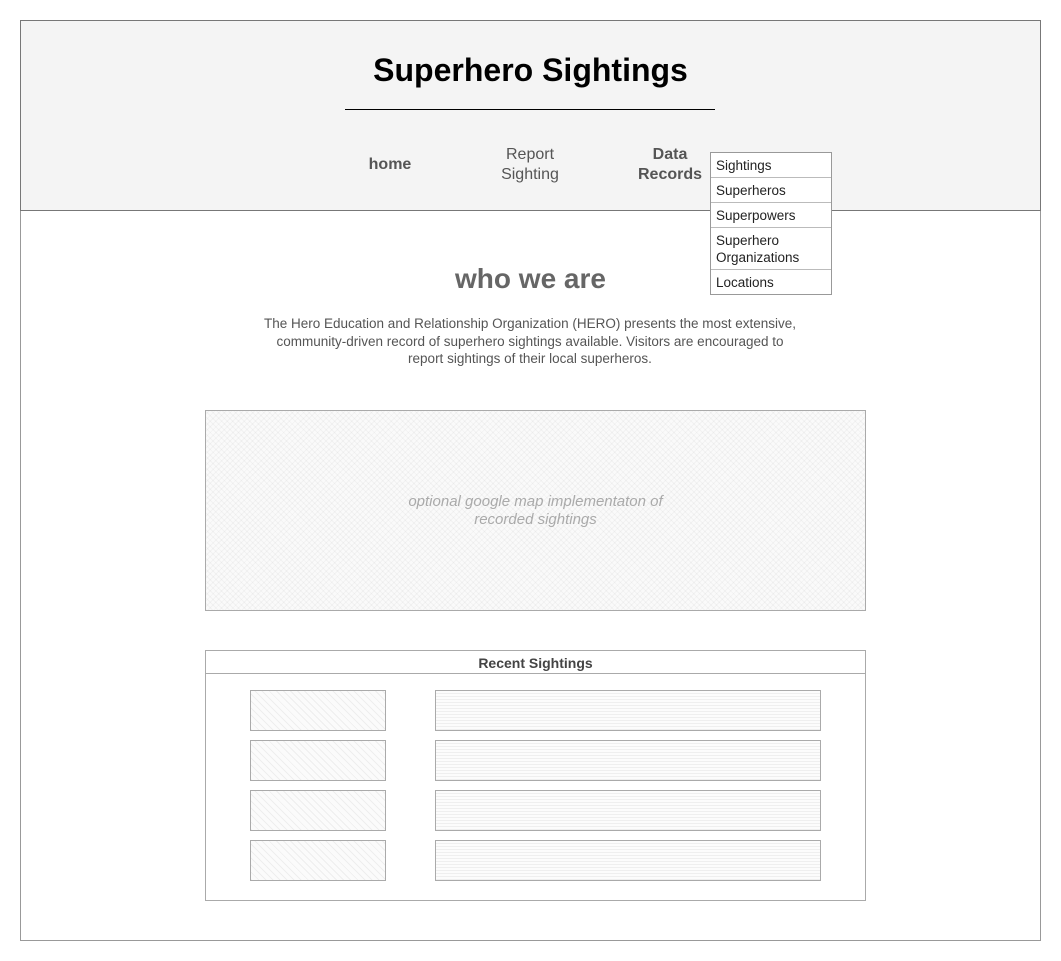 This screenshot has height=961, width=1061. I want to click on map-placeholder-line-1: optional google map implementaton of, so click(535, 501).